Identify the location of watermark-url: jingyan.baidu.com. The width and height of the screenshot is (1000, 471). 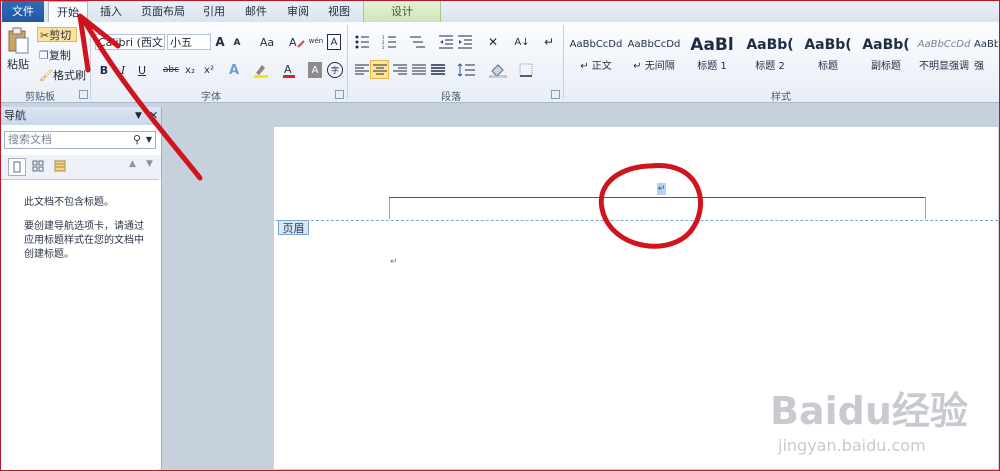
(852, 445).